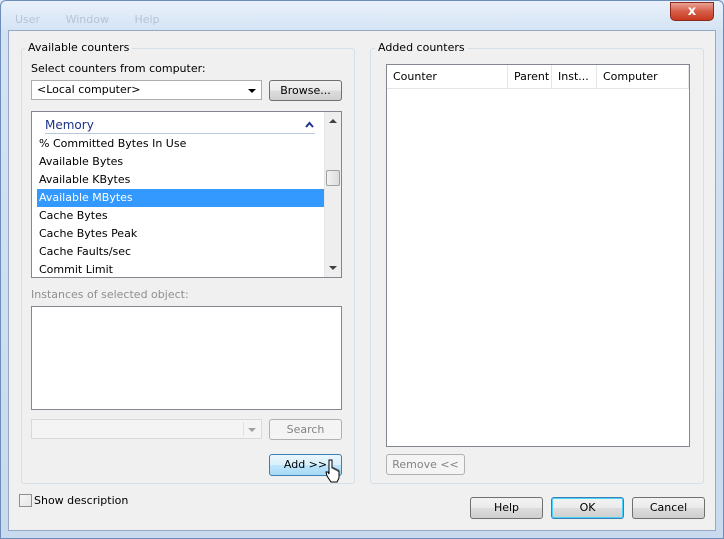 Image resolution: width=724 pixels, height=539 pixels. Describe the element at coordinates (243, 429) in the screenshot. I see `combo-divider` at that location.